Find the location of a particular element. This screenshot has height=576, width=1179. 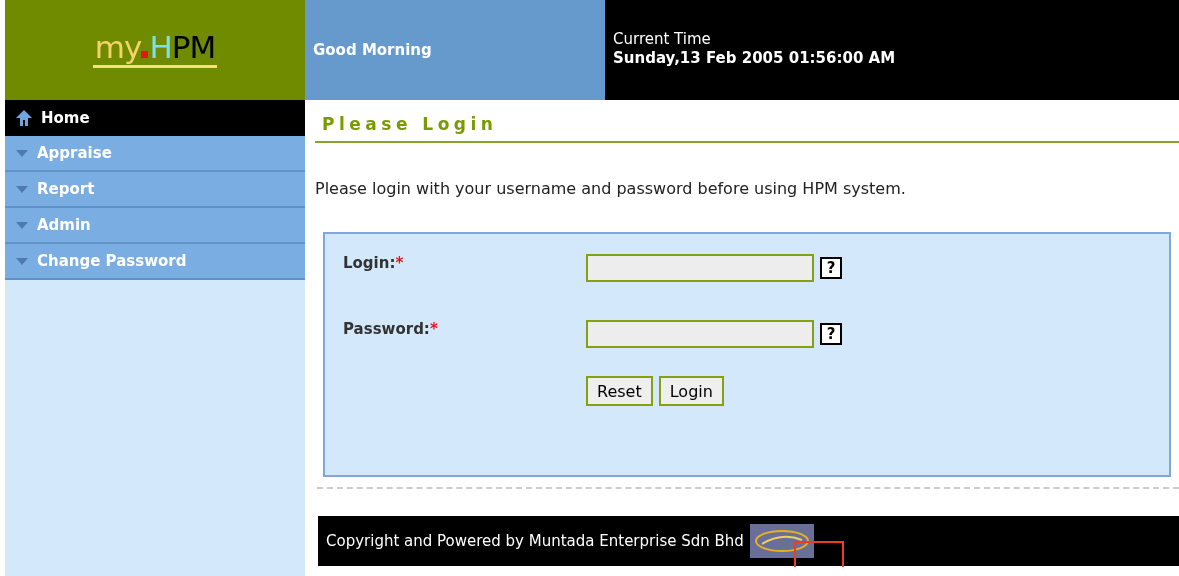

highlight-frame is located at coordinates (819, 554).